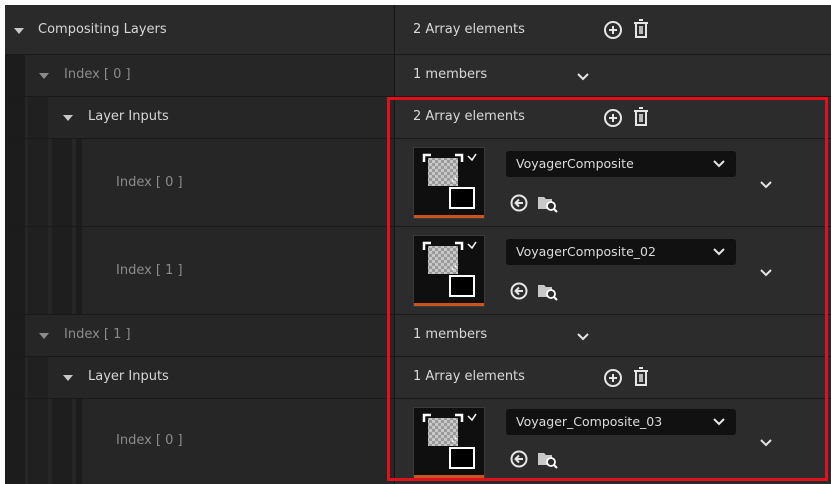 The height and width of the screenshot is (484, 831). What do you see at coordinates (199, 75) in the screenshot?
I see `index-0-name-cell: Index [ 0 ]` at bounding box center [199, 75].